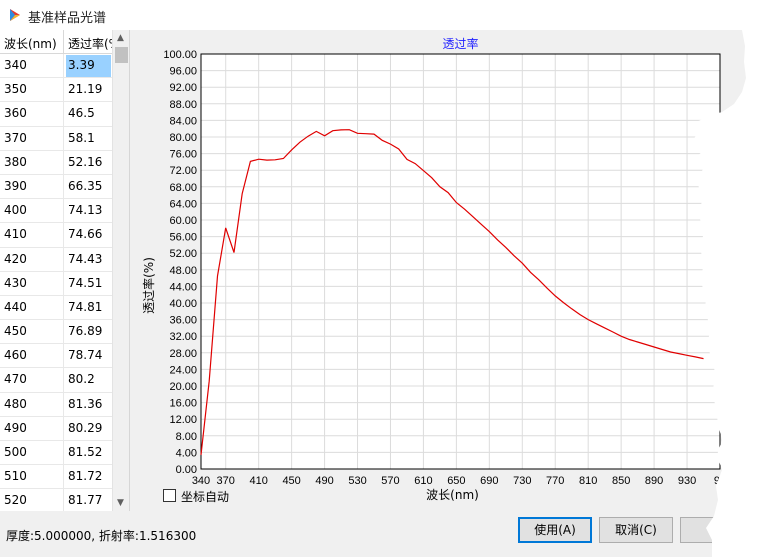  Describe the element at coordinates (725, 278) in the screenshot. I see `torn-edge` at that location.